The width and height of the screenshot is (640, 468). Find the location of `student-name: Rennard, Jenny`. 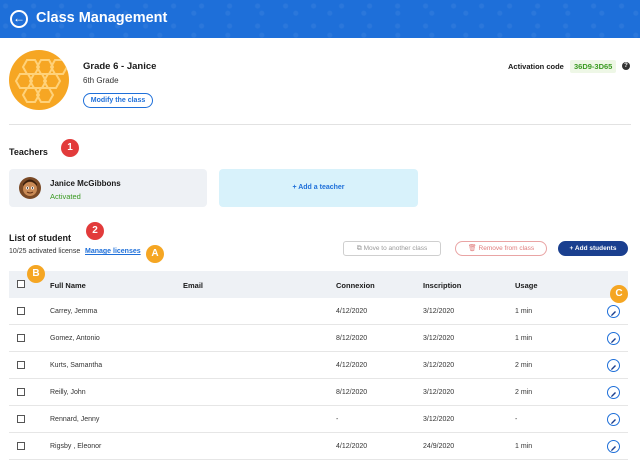

student-name: Rennard, Jenny is located at coordinates (75, 419).